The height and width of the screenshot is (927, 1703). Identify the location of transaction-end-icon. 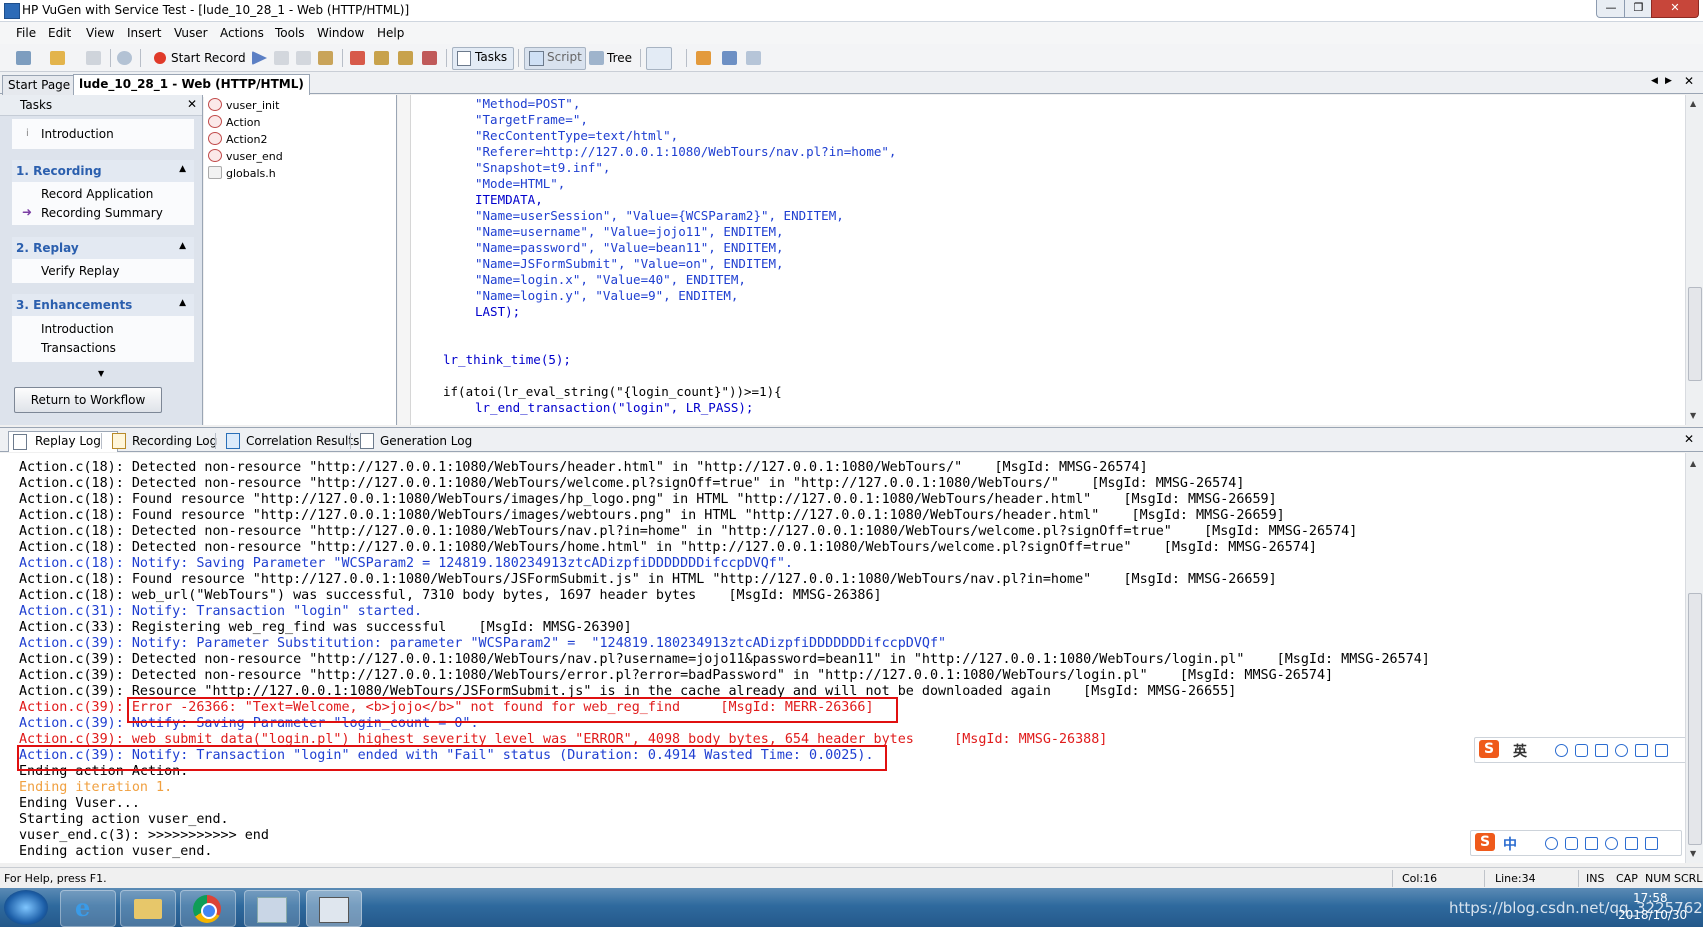
(405, 58).